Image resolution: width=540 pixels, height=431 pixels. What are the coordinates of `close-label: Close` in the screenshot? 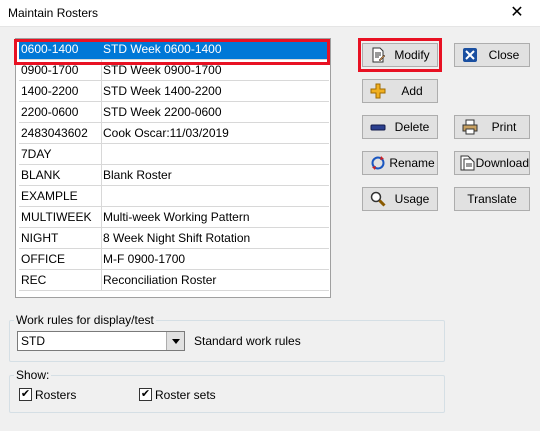 It's located at (504, 55).